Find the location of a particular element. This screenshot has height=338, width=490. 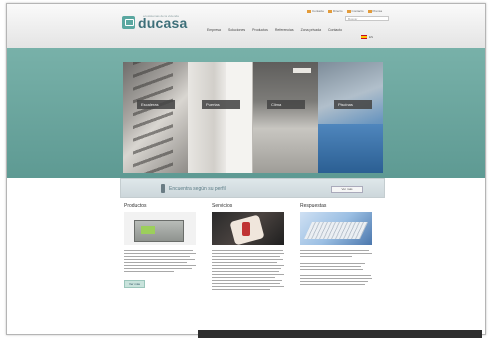

product-image is located at coordinates (160, 228).